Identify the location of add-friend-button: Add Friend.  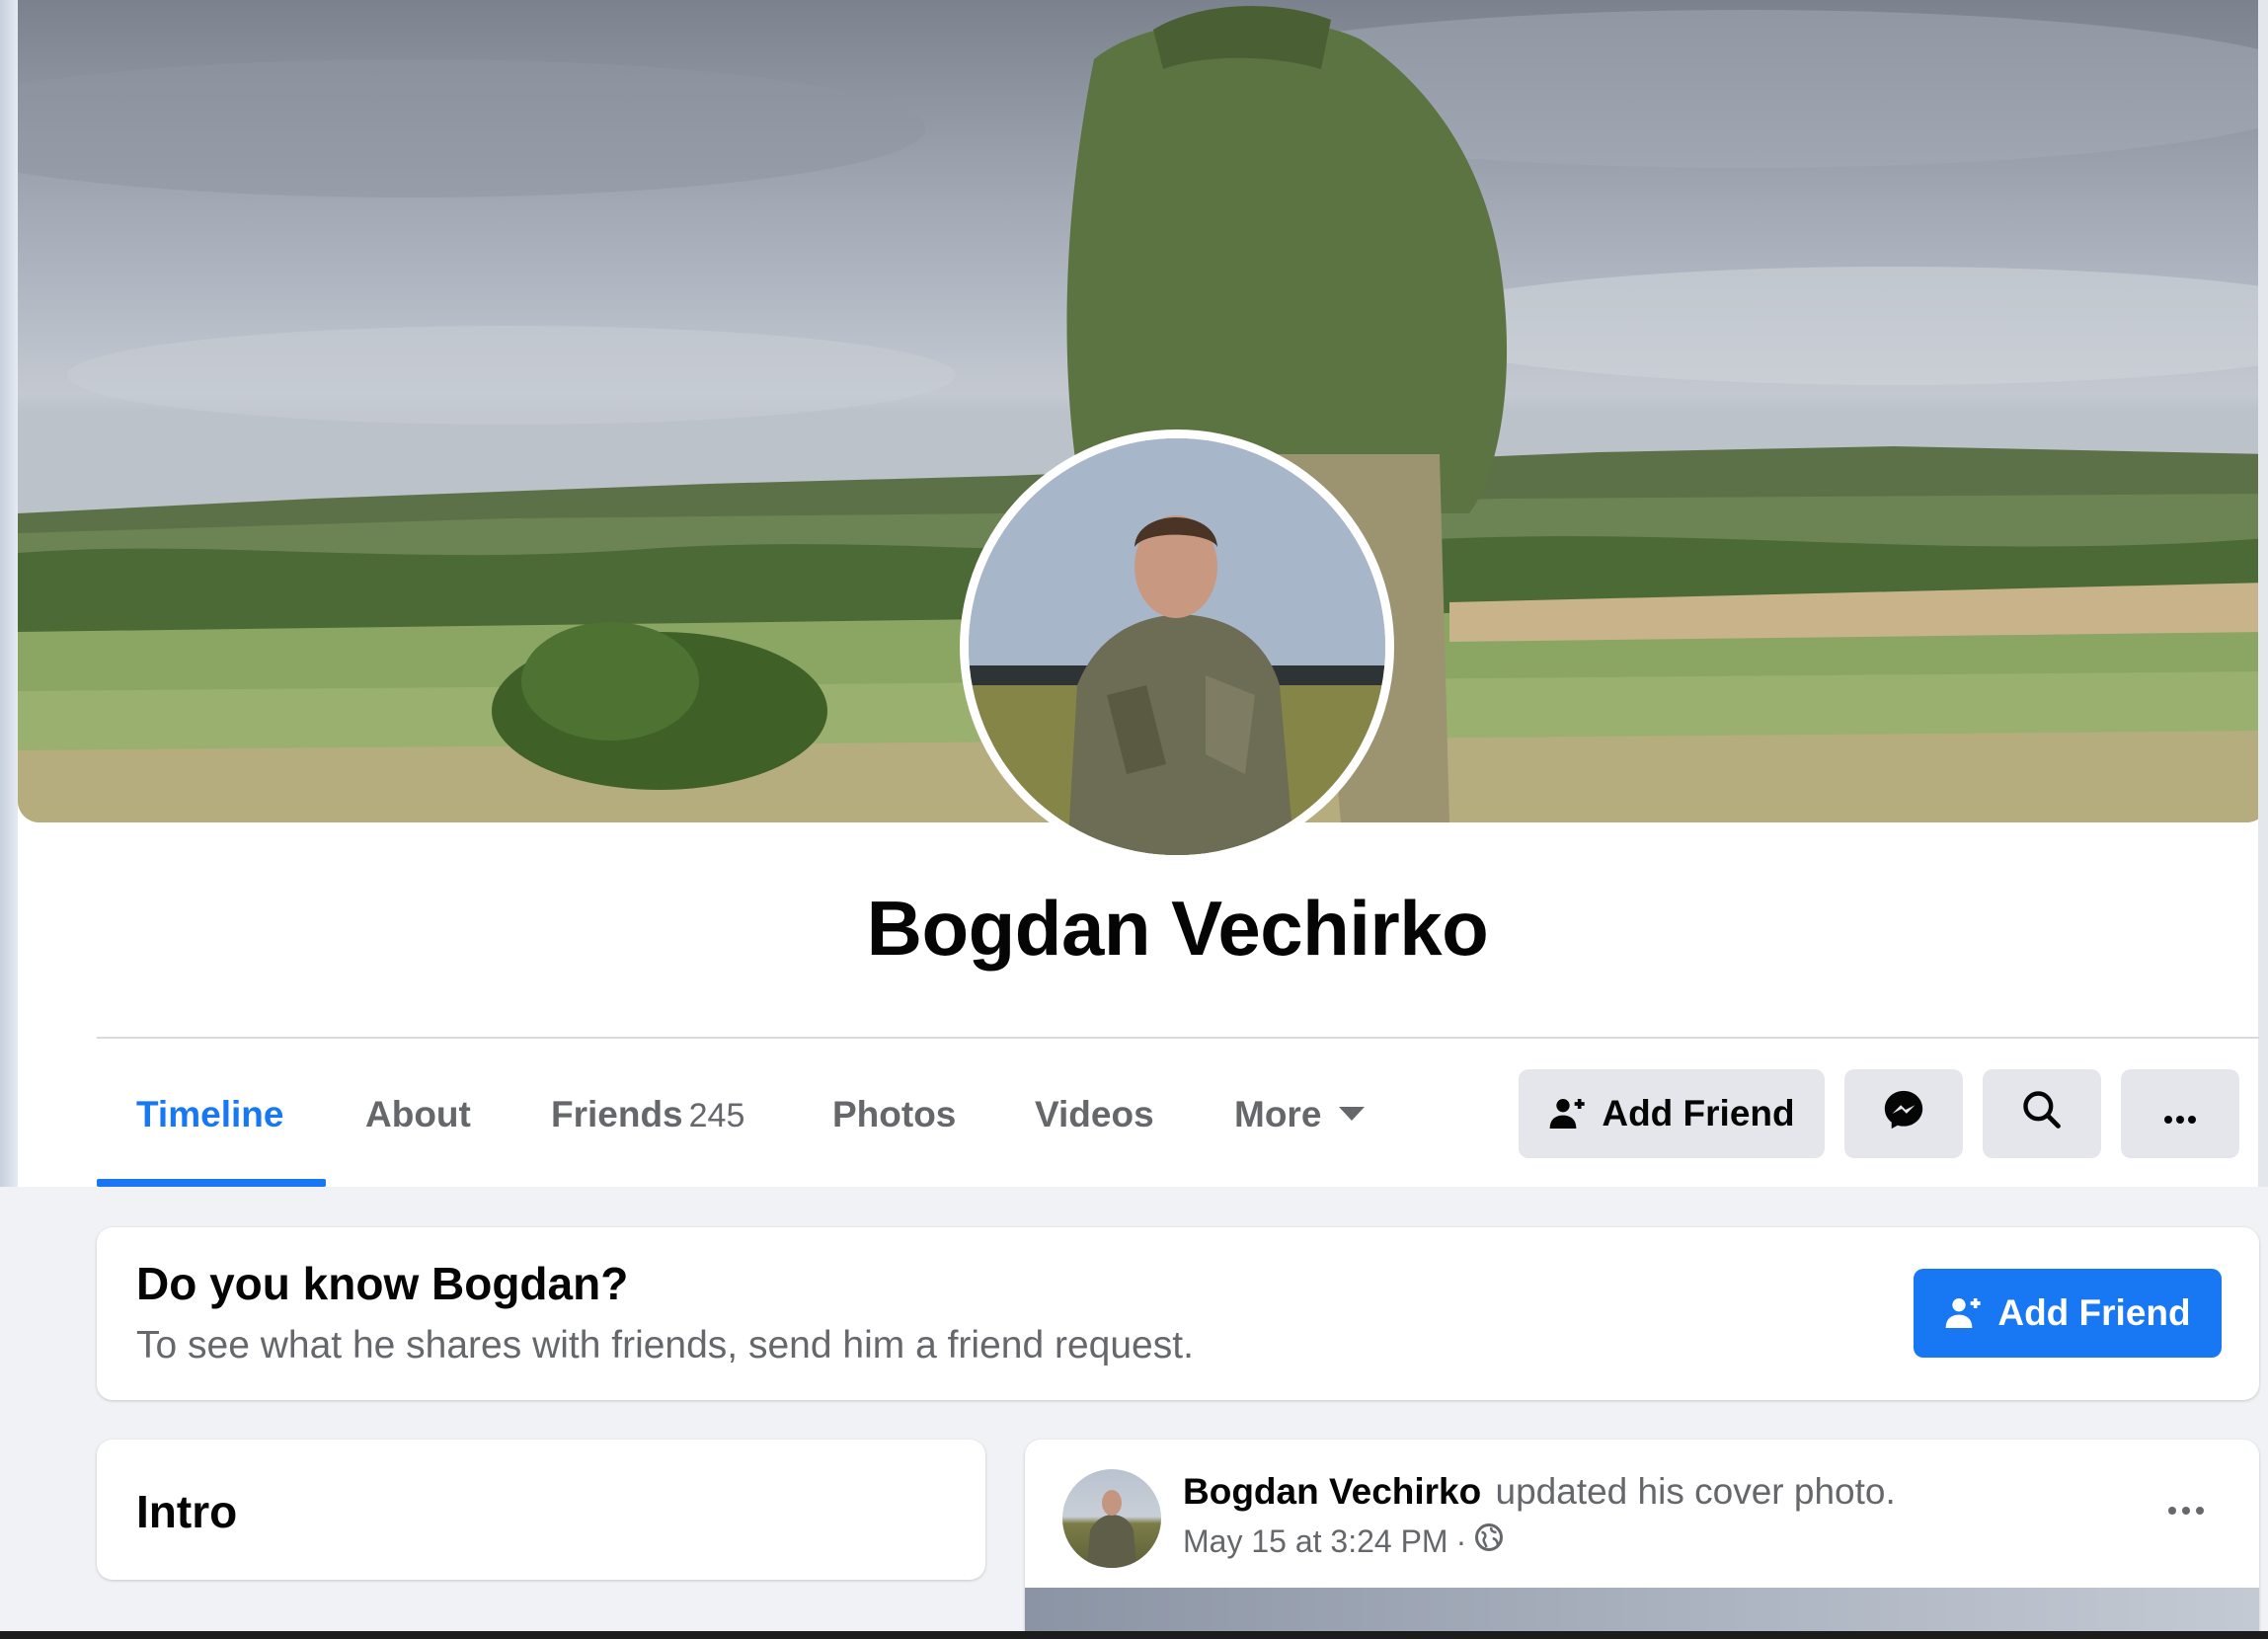
(1672, 1113).